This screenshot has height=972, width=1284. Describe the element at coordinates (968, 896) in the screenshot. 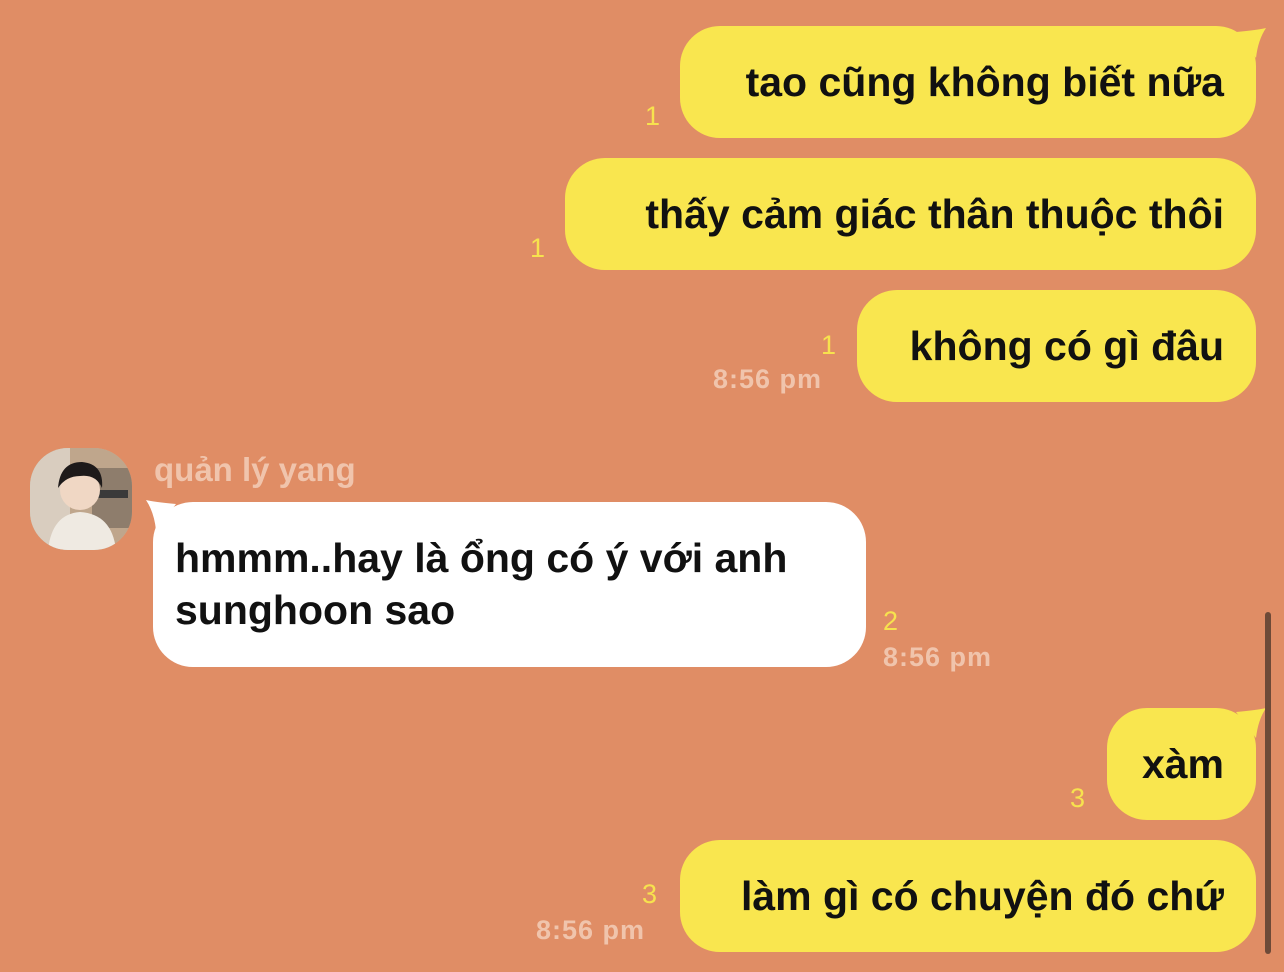

I see `outgoing-message-bubble: làm gì có chuyện đó chứ` at that location.